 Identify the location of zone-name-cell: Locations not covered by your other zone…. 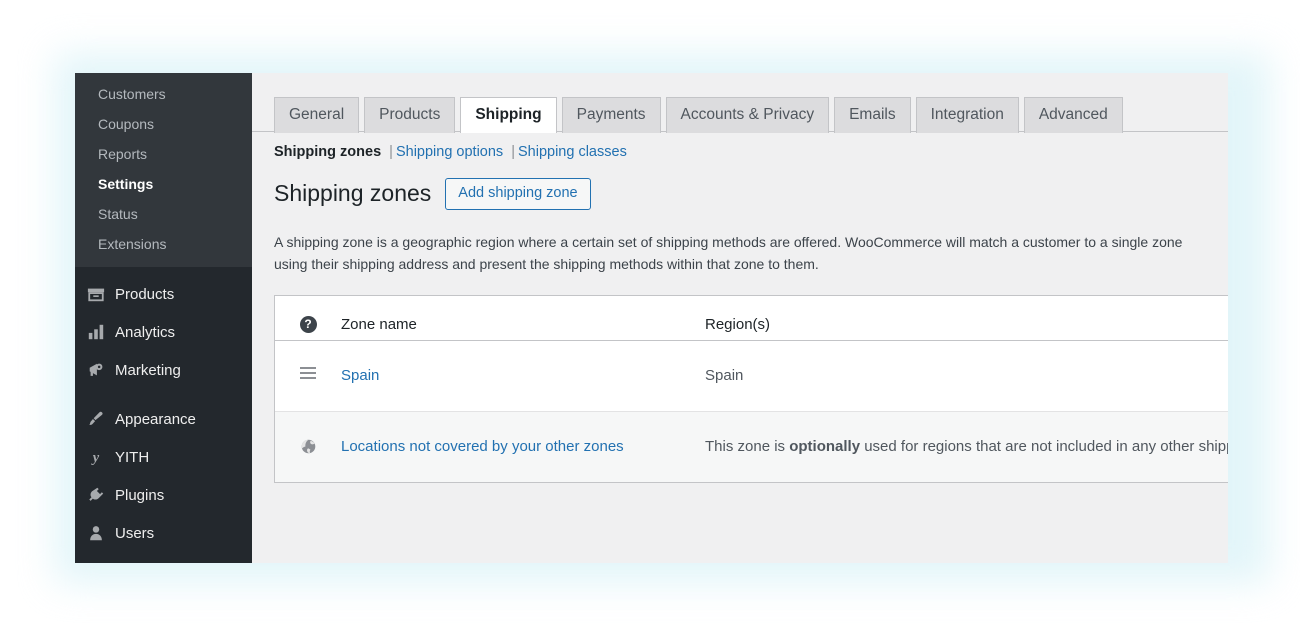
(523, 447).